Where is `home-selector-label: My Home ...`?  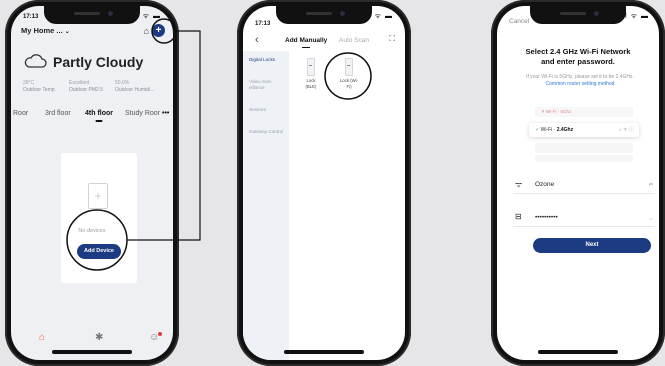 home-selector-label: My Home ... is located at coordinates (42, 30).